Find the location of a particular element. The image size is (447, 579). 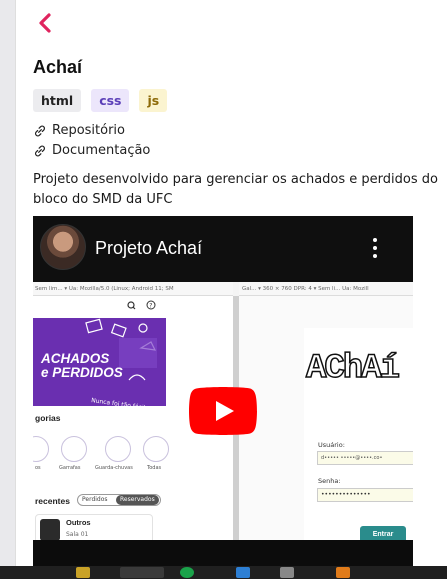

back-arrow-icon is located at coordinates (45, 23).